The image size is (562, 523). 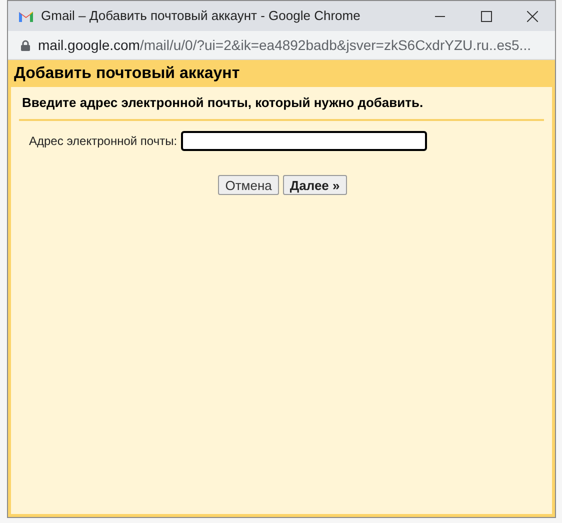 What do you see at coordinates (281, 103) in the screenshot?
I see `instruction-text: Введите адрес электронной почты, который нужно добавить.` at bounding box center [281, 103].